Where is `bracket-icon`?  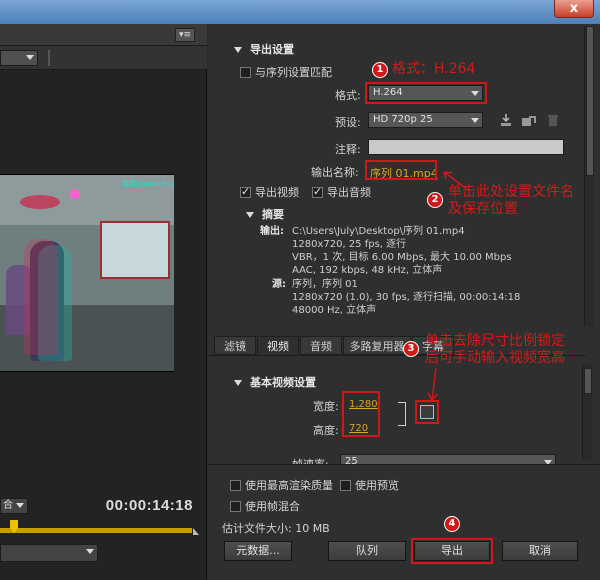 bracket-icon is located at coordinates (402, 414).